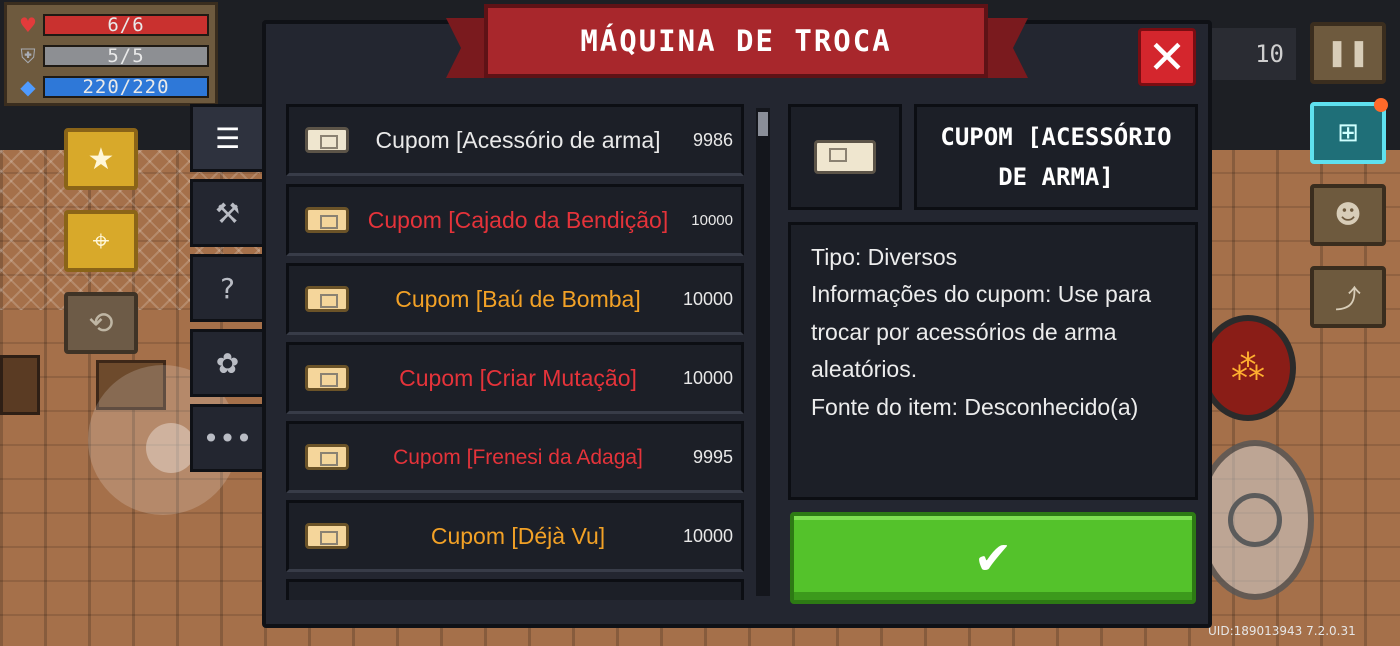 This screenshot has height=646, width=1400. I want to click on skill-button: ⁂, so click(1248, 368).